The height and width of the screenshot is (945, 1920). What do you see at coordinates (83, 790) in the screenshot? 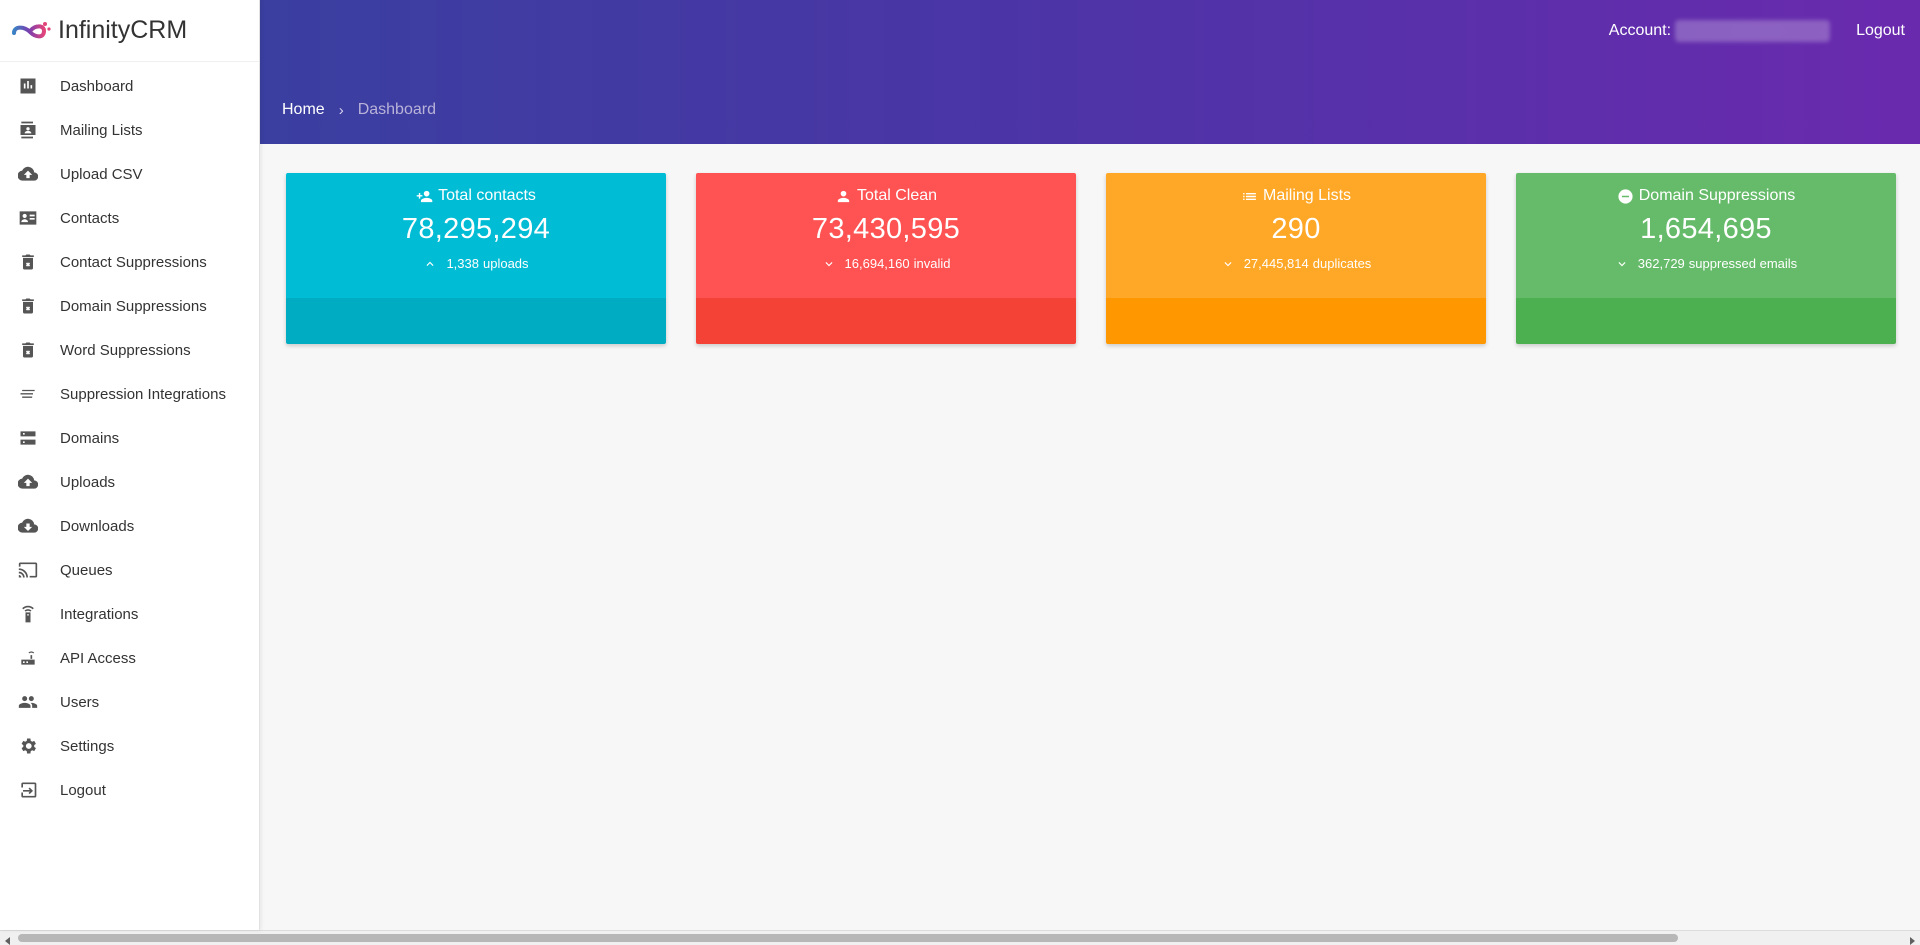
I see `sidebar-item-label: Logout` at bounding box center [83, 790].